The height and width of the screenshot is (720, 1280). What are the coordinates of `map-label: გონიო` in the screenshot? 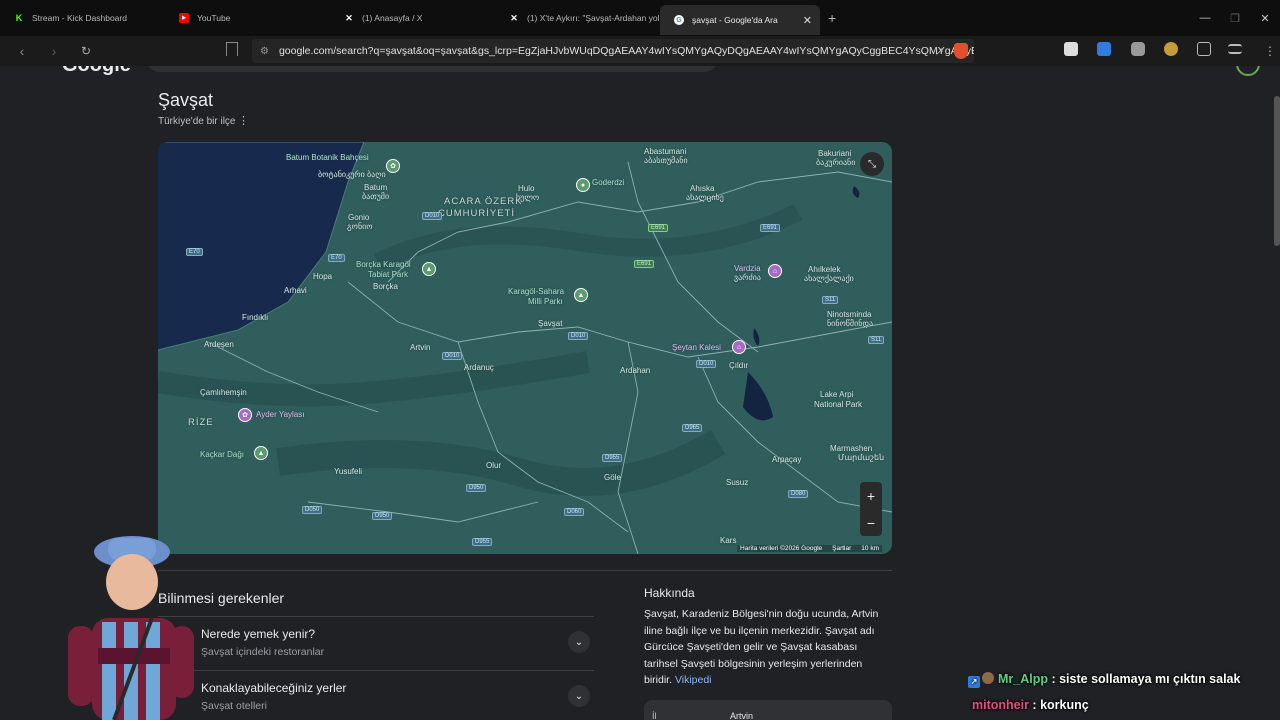 It's located at (360, 227).